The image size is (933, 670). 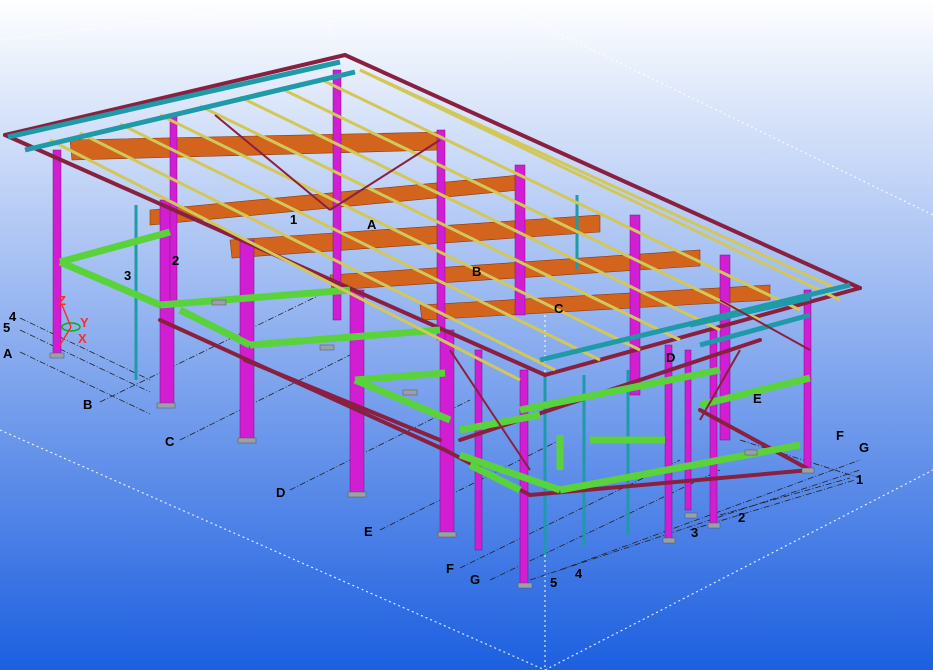 I want to click on model-label-a: A, so click(x=372, y=224).